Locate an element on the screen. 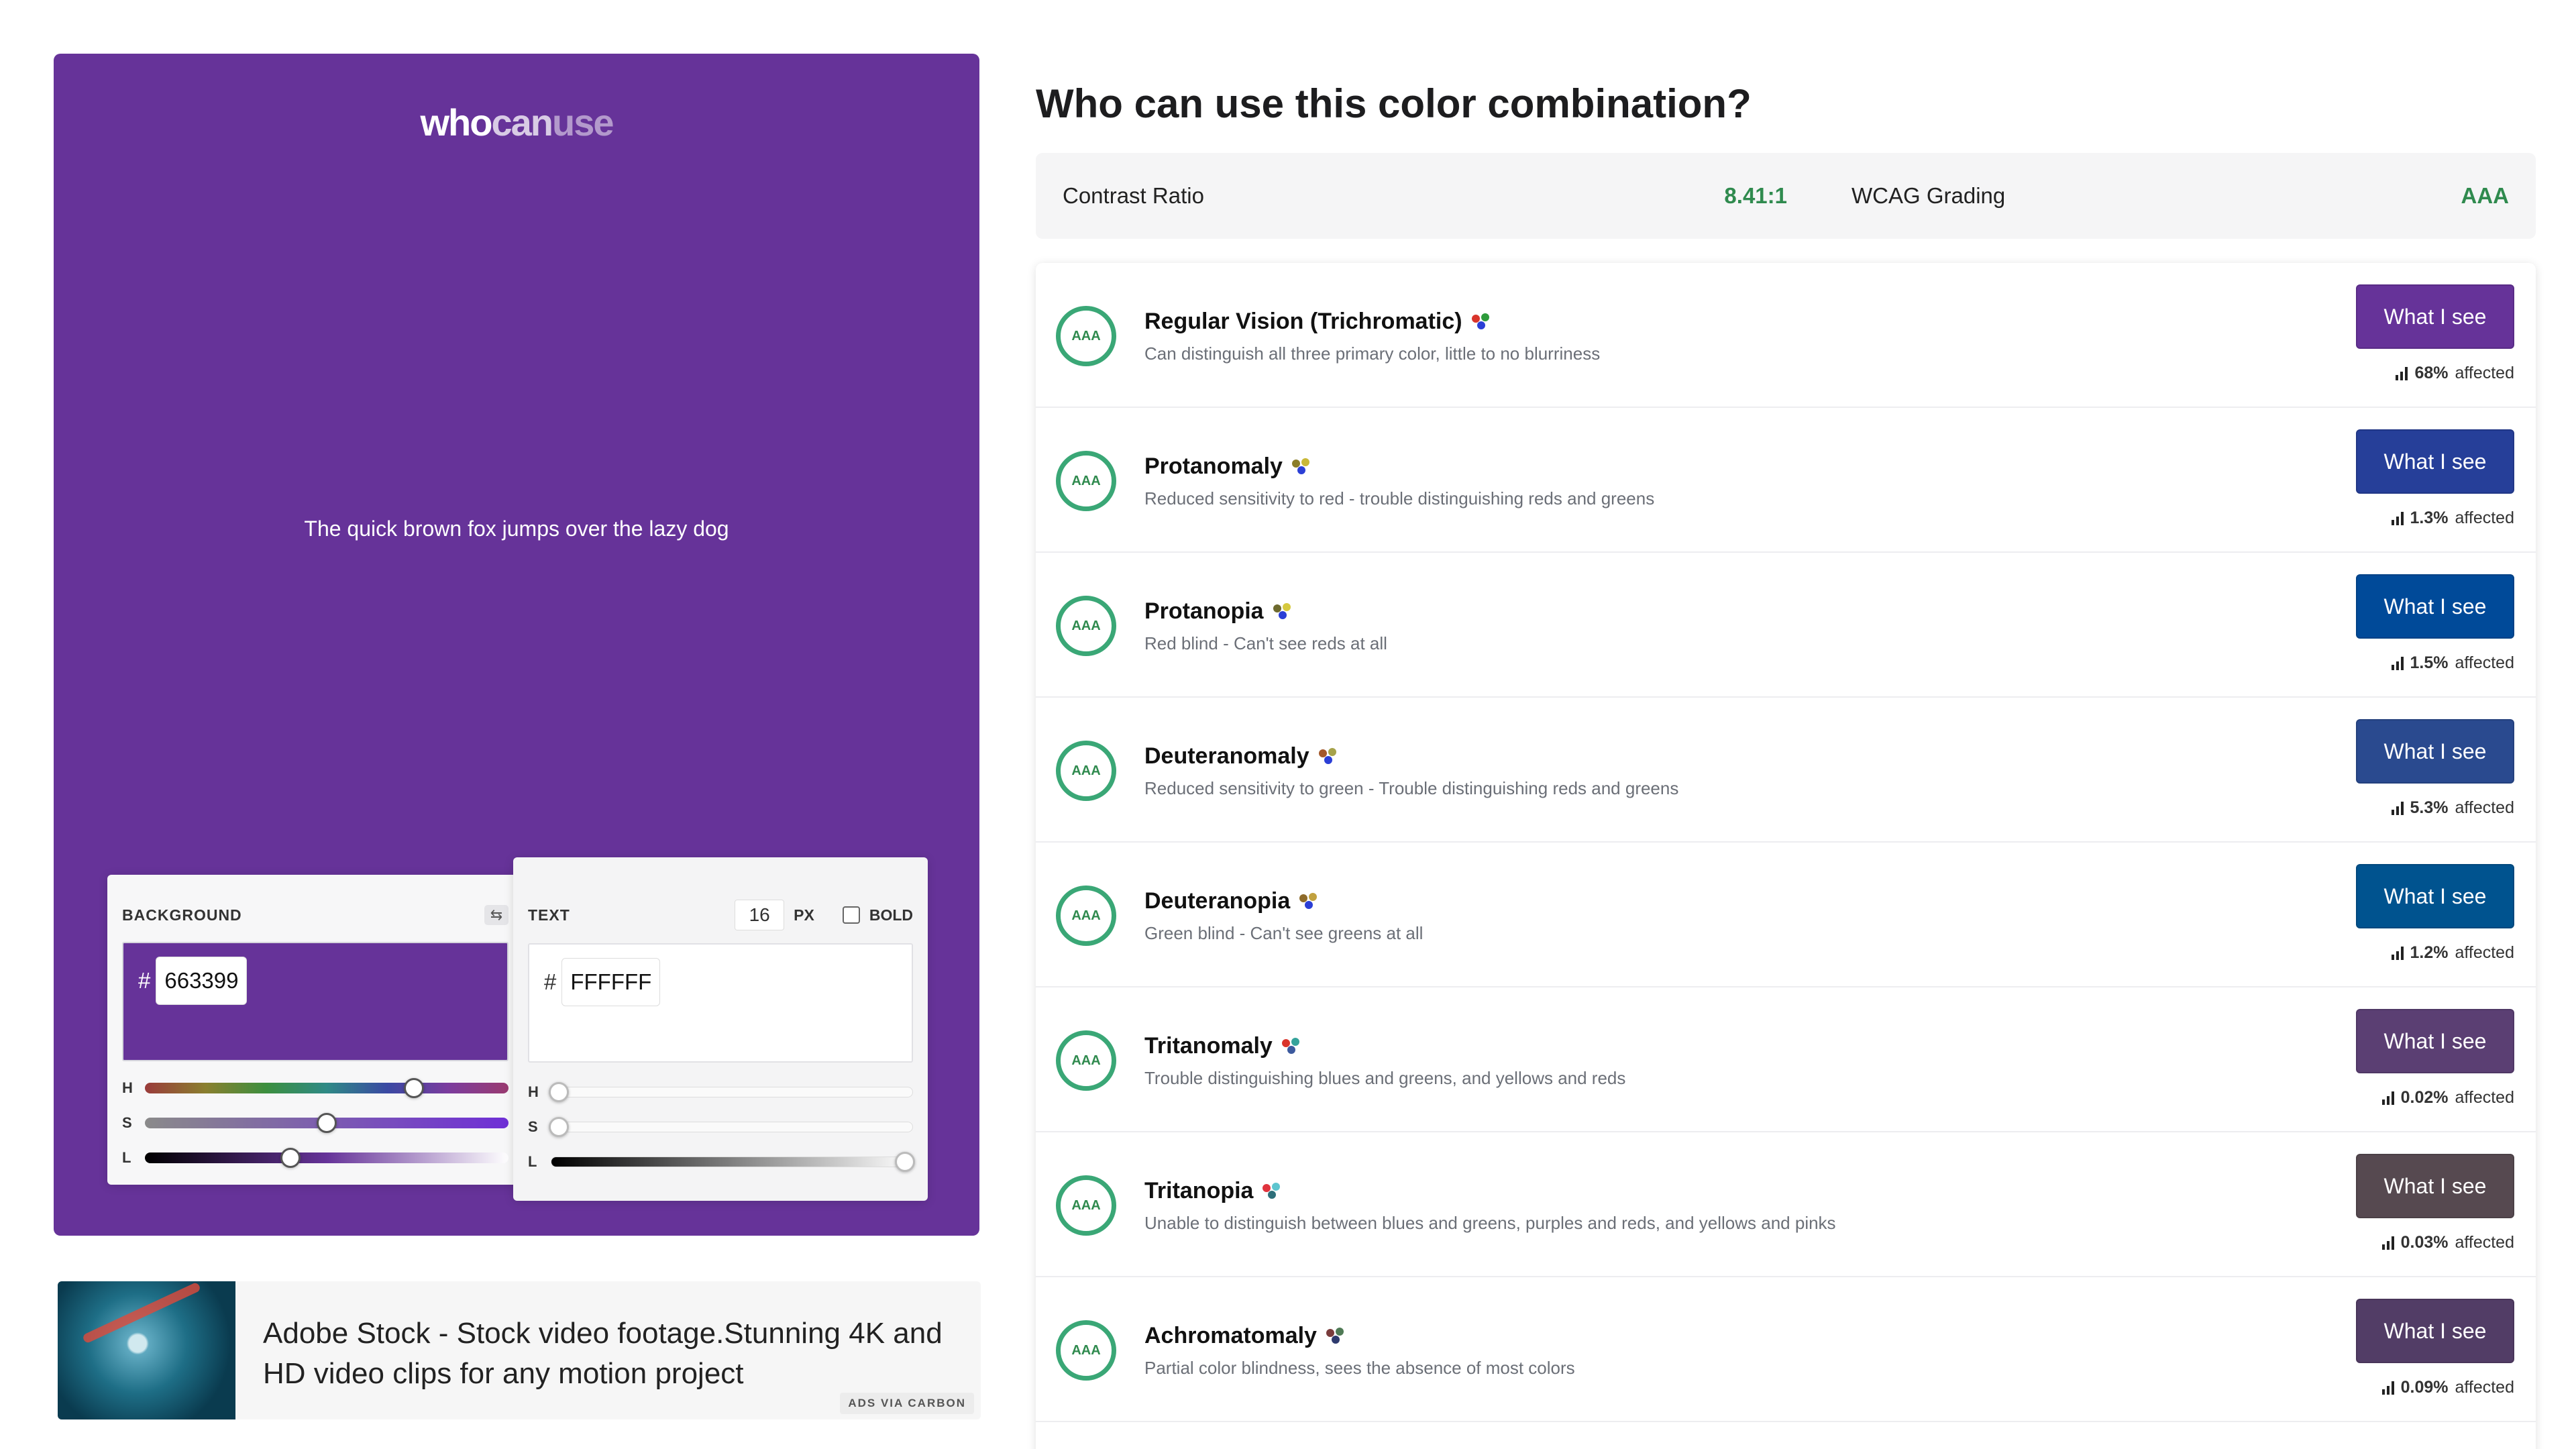 The image size is (2576, 1449). vision-title-text: Deuteranomaly is located at coordinates (1226, 756).